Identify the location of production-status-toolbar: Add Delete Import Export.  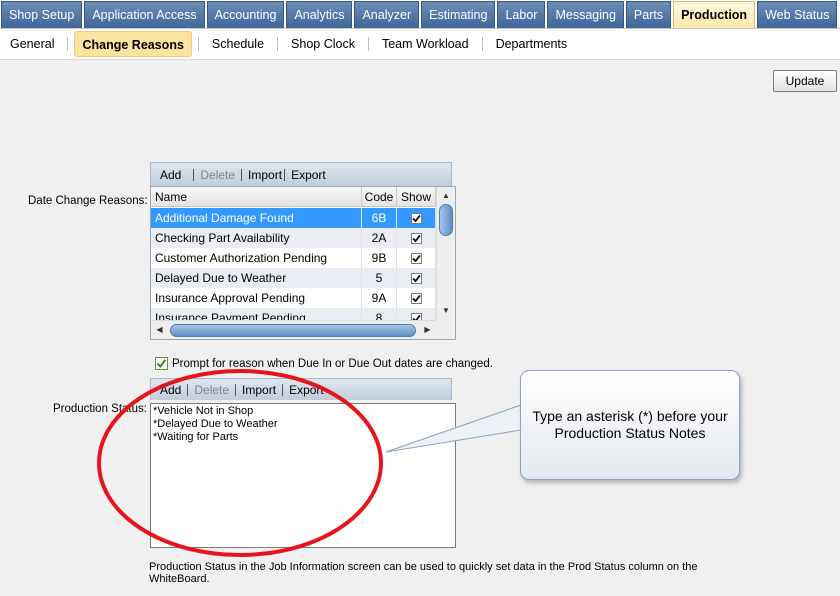
(301, 389).